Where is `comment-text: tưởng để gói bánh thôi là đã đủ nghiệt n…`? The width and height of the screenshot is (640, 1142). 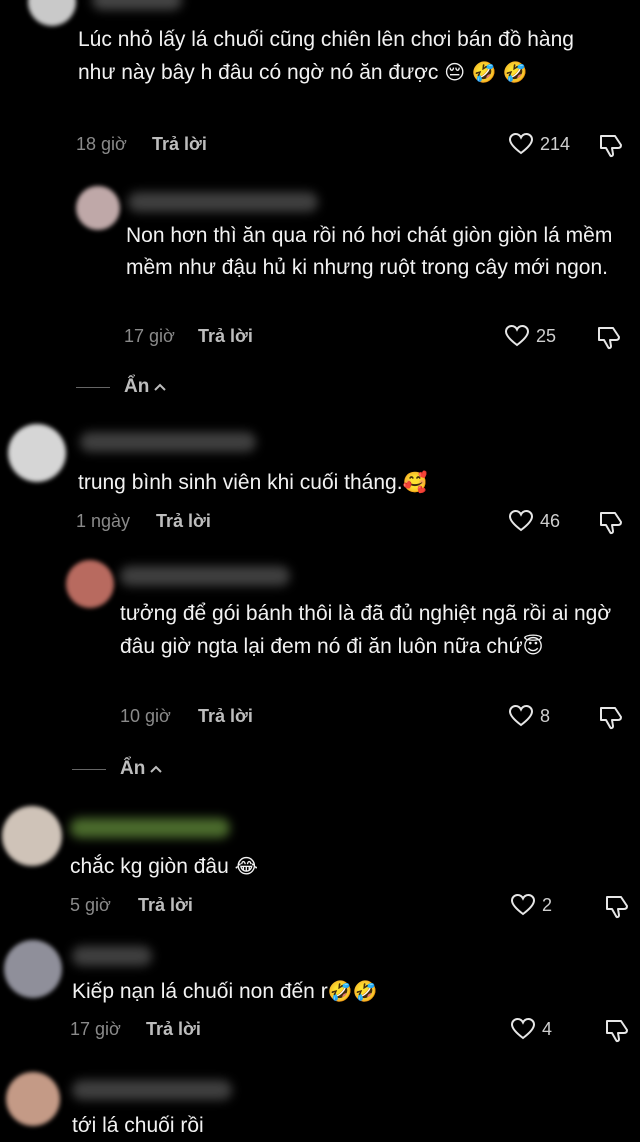 comment-text: tưởng để gói bánh thôi là đã đủ nghiệt n… is located at coordinates (366, 630).